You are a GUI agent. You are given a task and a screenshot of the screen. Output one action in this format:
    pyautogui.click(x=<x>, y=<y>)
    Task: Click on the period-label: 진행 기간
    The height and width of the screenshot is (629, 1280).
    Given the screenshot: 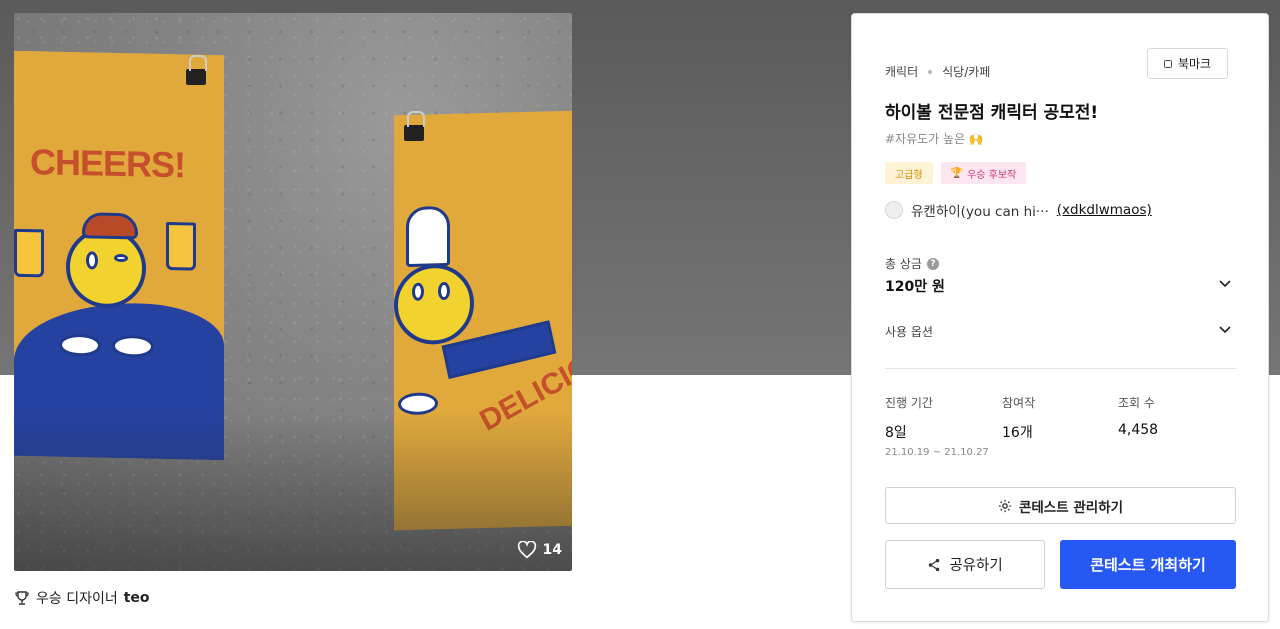 What is the action you would take?
    pyautogui.click(x=909, y=403)
    